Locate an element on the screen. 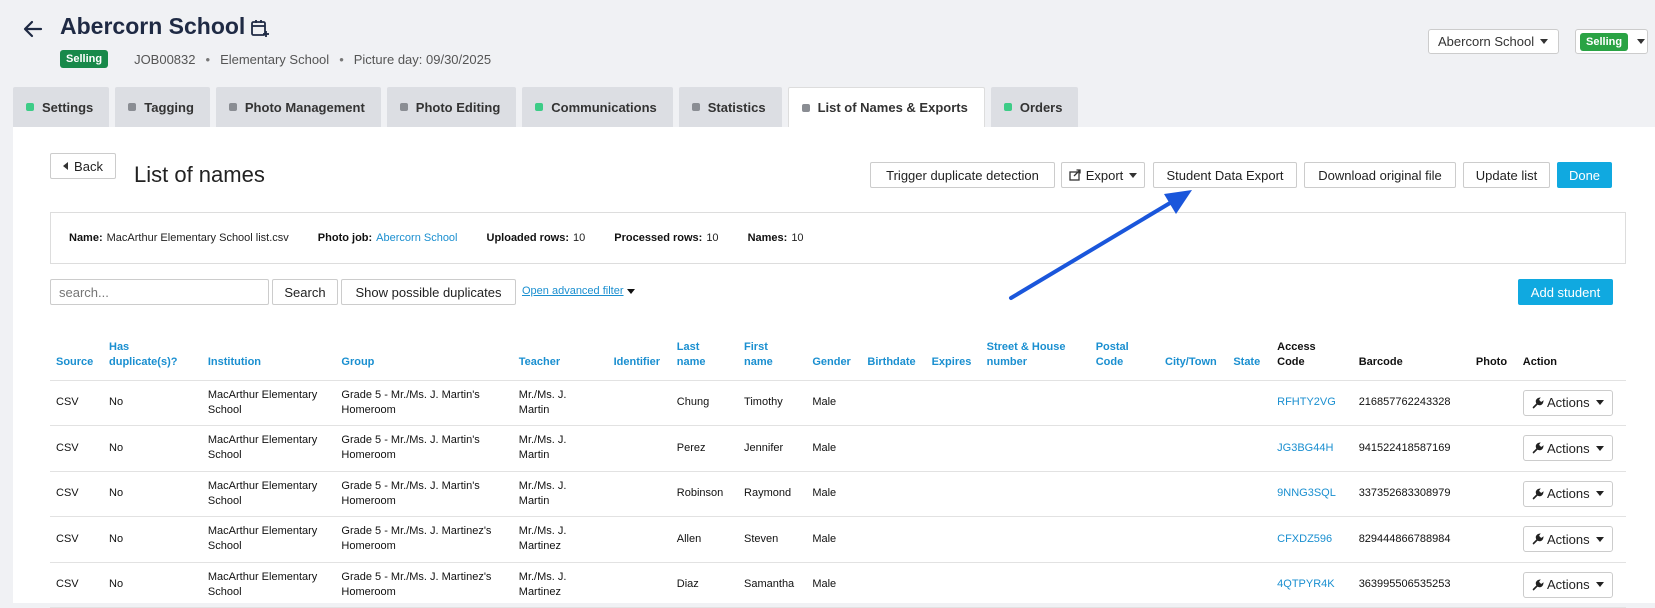  open-advanced-filter-link: Open advanced filter is located at coordinates (578, 291).